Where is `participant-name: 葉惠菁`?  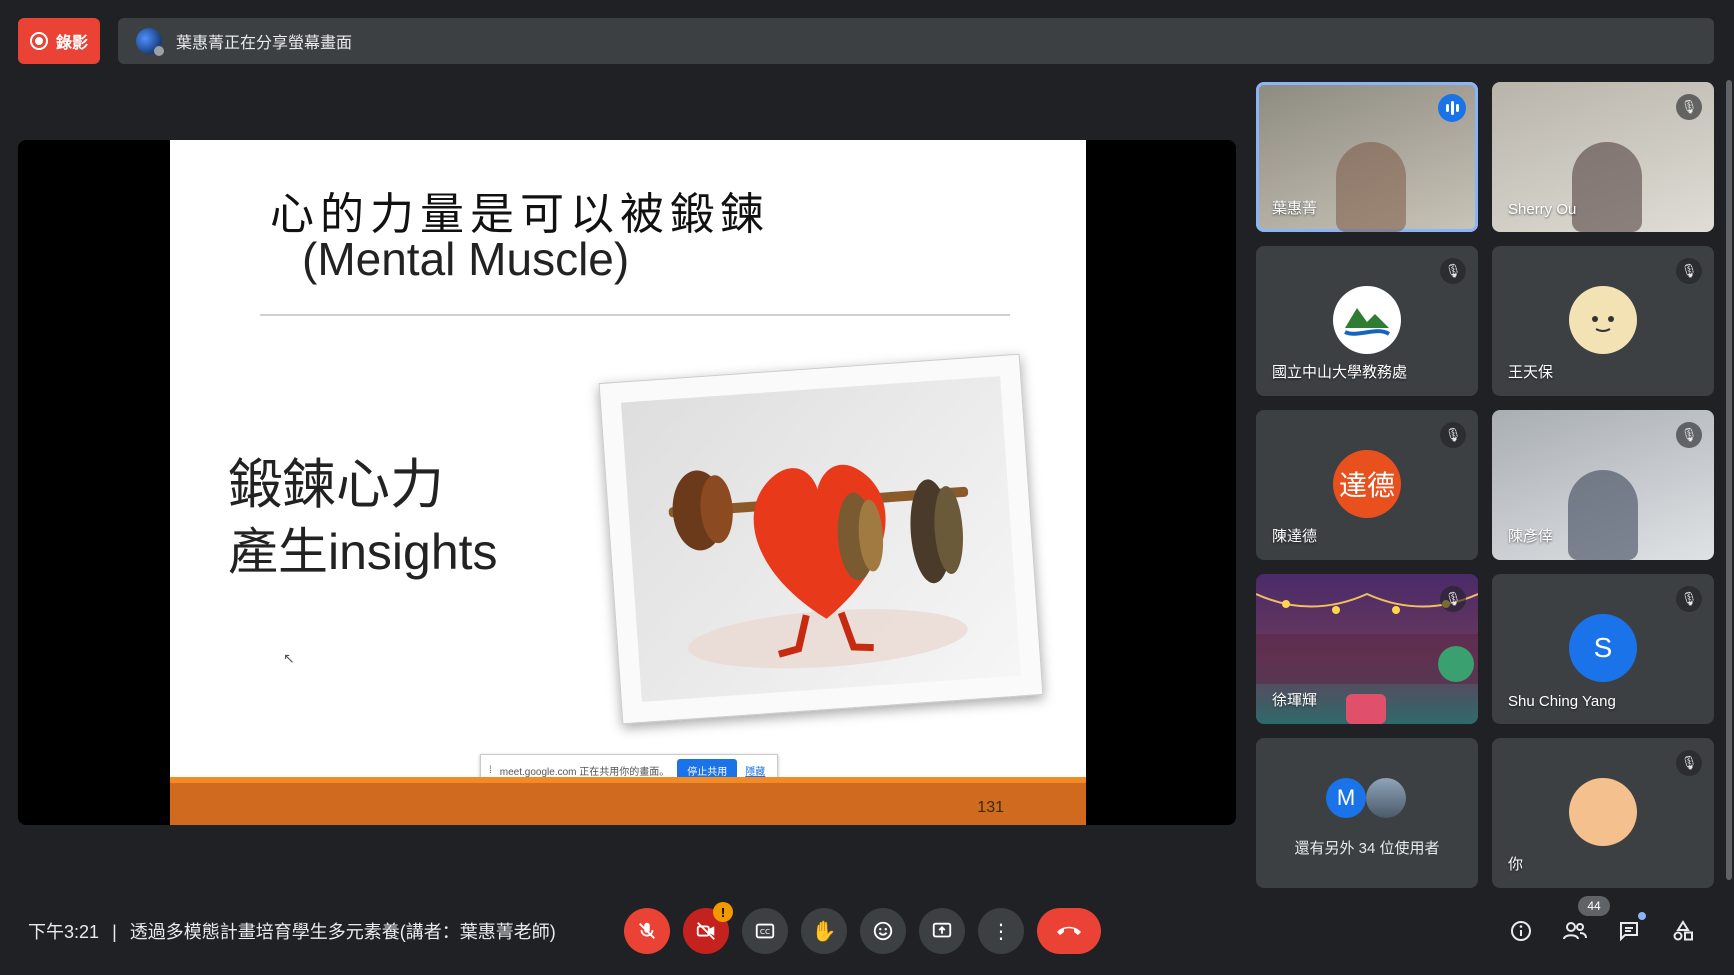
participant-name: 葉惠菁 is located at coordinates (1295, 208).